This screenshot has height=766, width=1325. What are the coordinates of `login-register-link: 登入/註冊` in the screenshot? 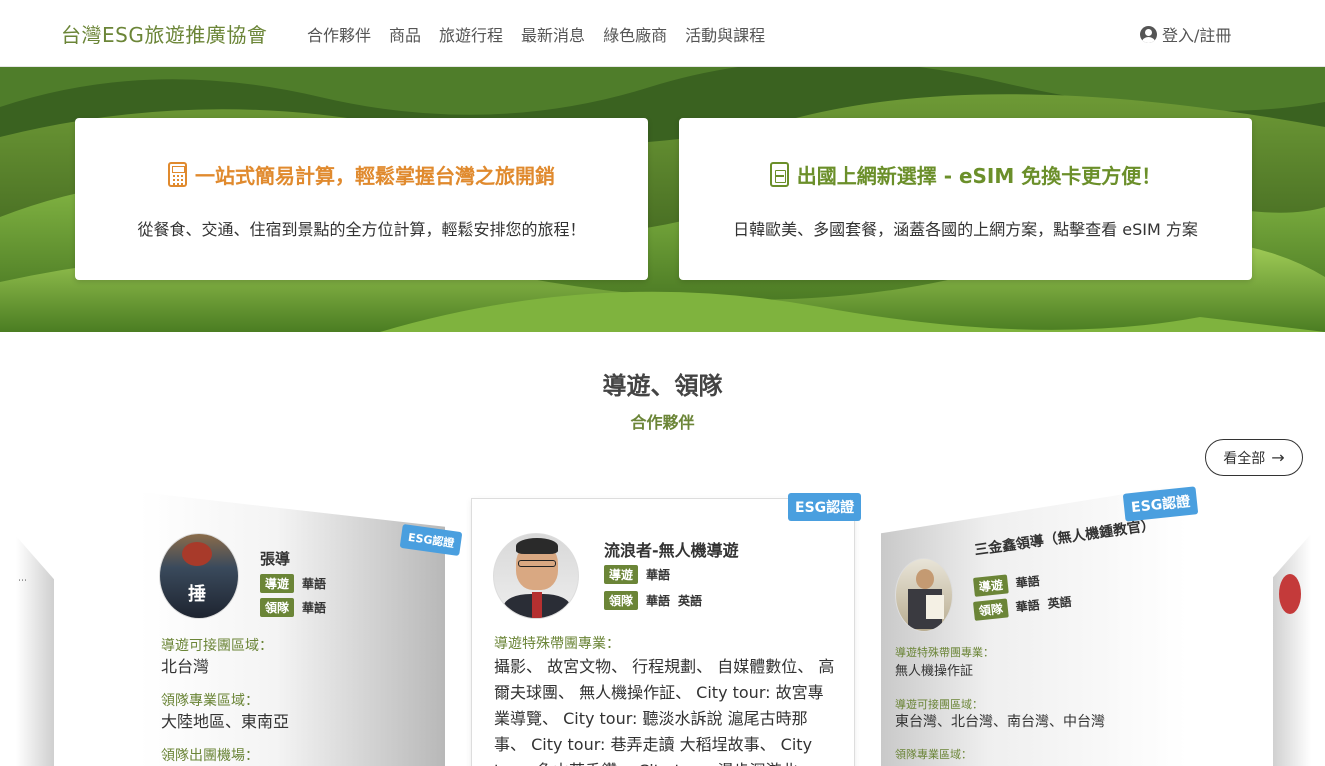 It's located at (1185, 34).